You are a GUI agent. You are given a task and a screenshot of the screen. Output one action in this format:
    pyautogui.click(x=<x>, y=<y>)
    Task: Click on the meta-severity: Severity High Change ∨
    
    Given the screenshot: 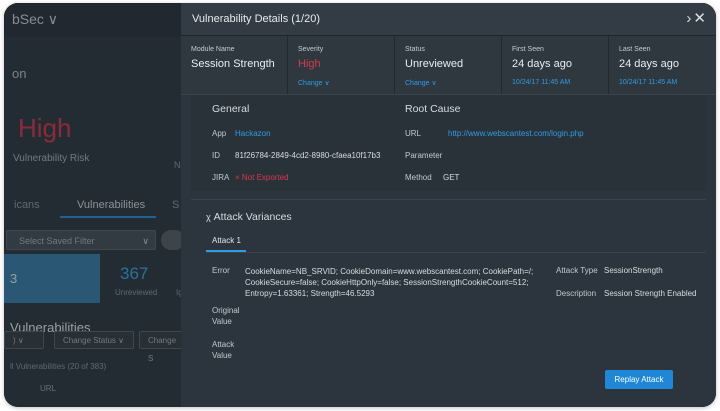 What is the action you would take?
    pyautogui.click(x=341, y=65)
    